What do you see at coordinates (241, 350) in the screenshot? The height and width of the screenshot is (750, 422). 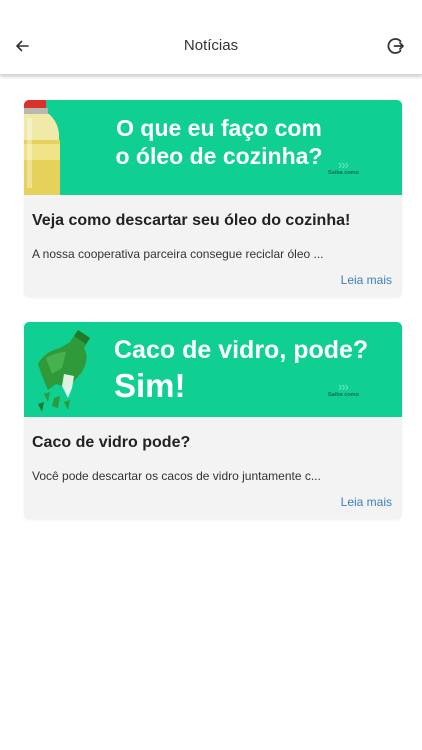 I see `banner-headline-line1: Caco de vidro, pode?` at bounding box center [241, 350].